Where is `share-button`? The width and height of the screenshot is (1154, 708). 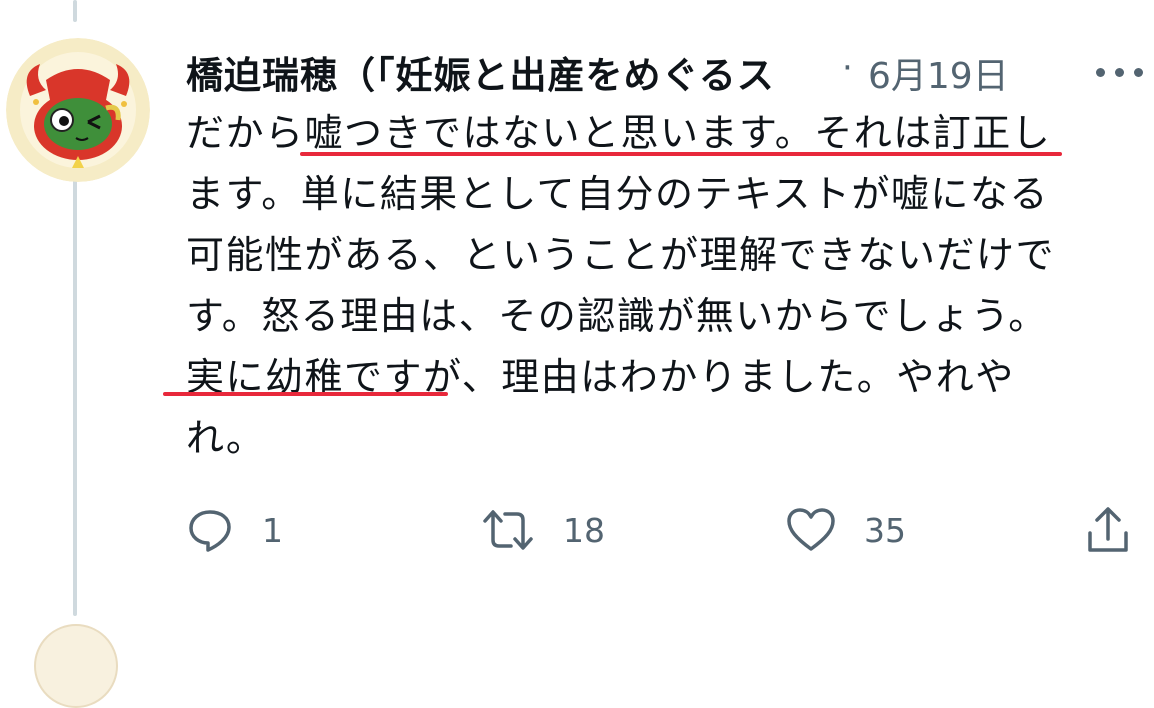 share-button is located at coordinates (1108, 530).